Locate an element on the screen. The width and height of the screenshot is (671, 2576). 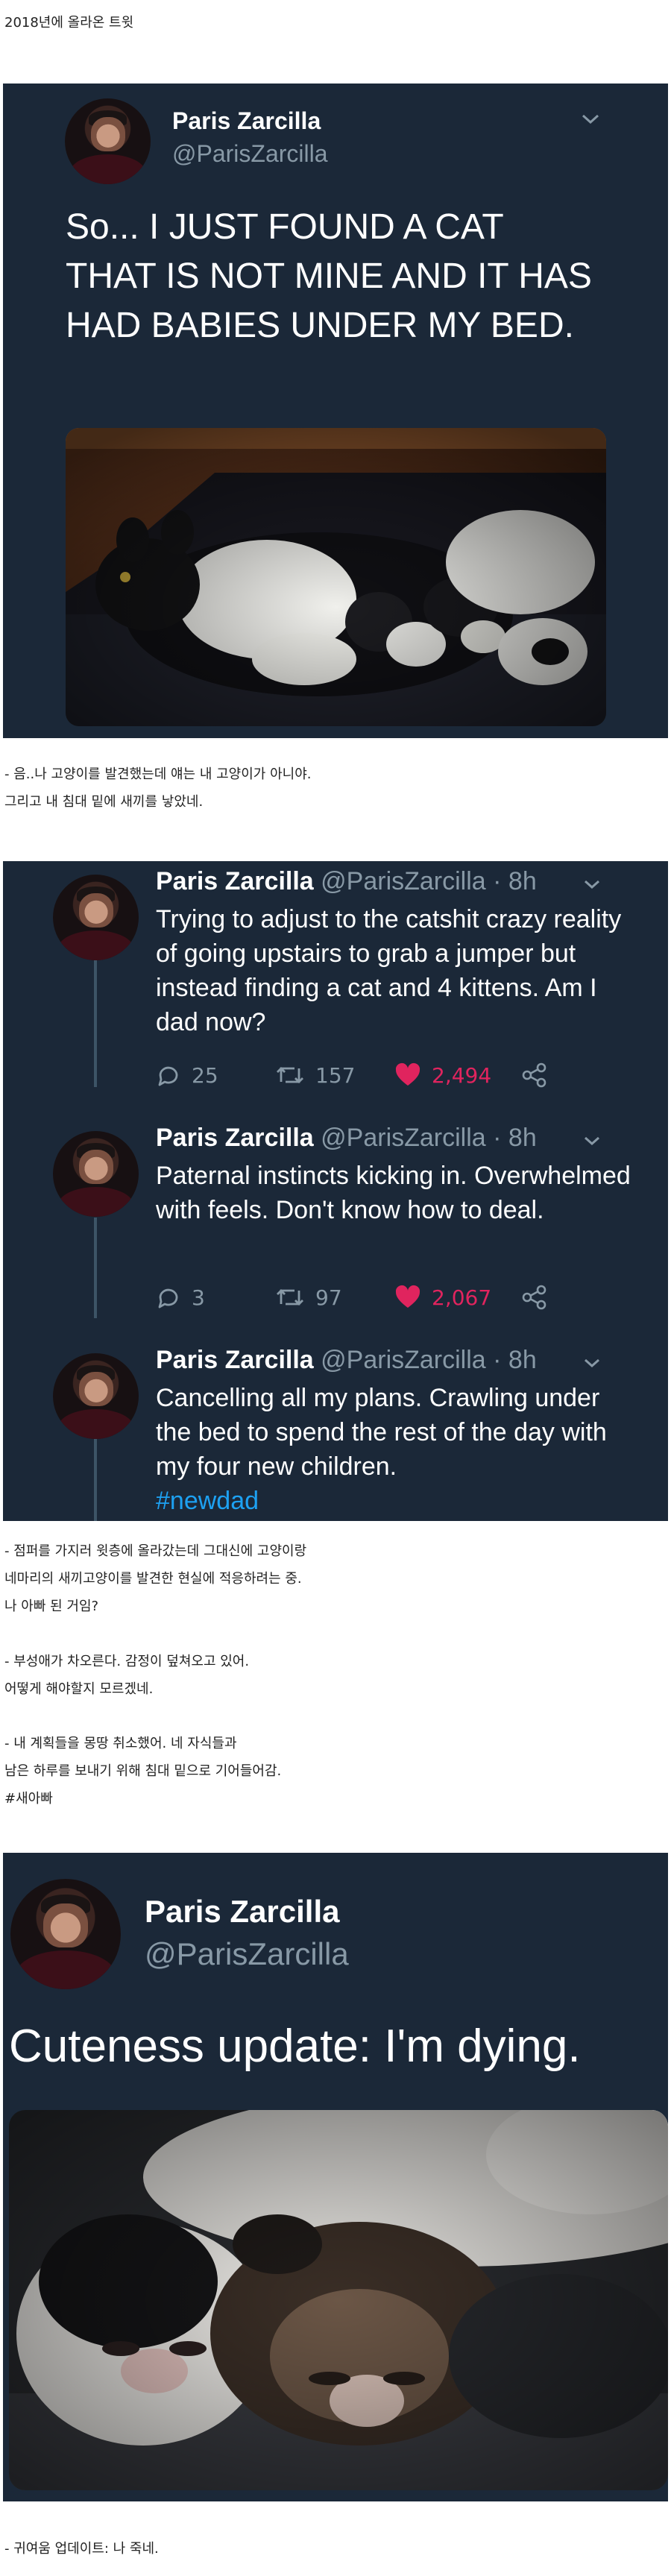
like-button: 2,494 is located at coordinates (457, 1075).